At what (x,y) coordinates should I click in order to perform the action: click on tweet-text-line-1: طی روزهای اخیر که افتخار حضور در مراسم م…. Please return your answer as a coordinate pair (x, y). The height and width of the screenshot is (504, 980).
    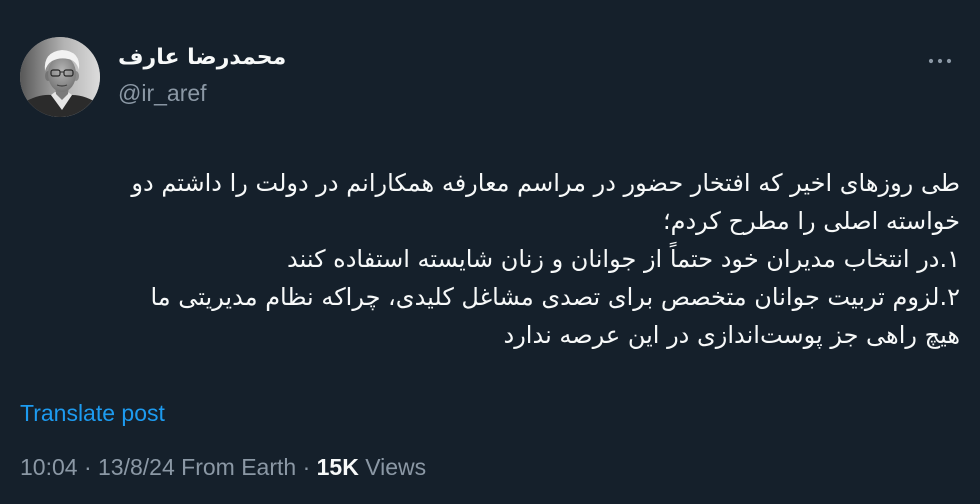
    Looking at the image, I should click on (545, 183).